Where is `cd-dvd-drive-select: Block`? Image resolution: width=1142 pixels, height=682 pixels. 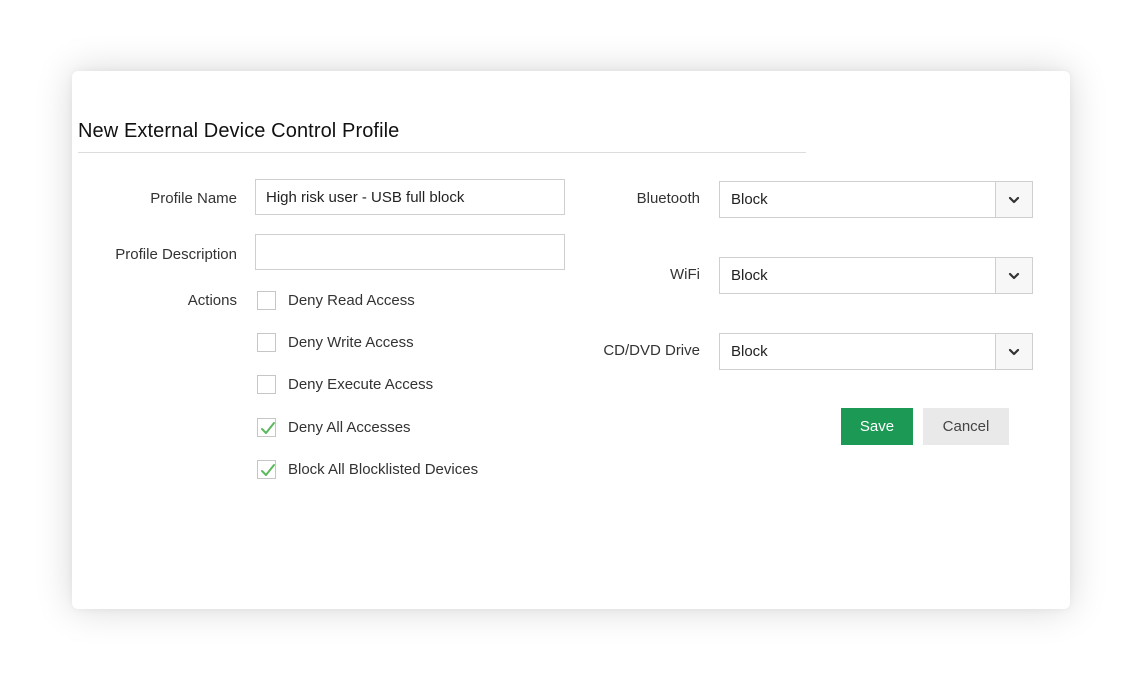
cd-dvd-drive-select: Block is located at coordinates (876, 351).